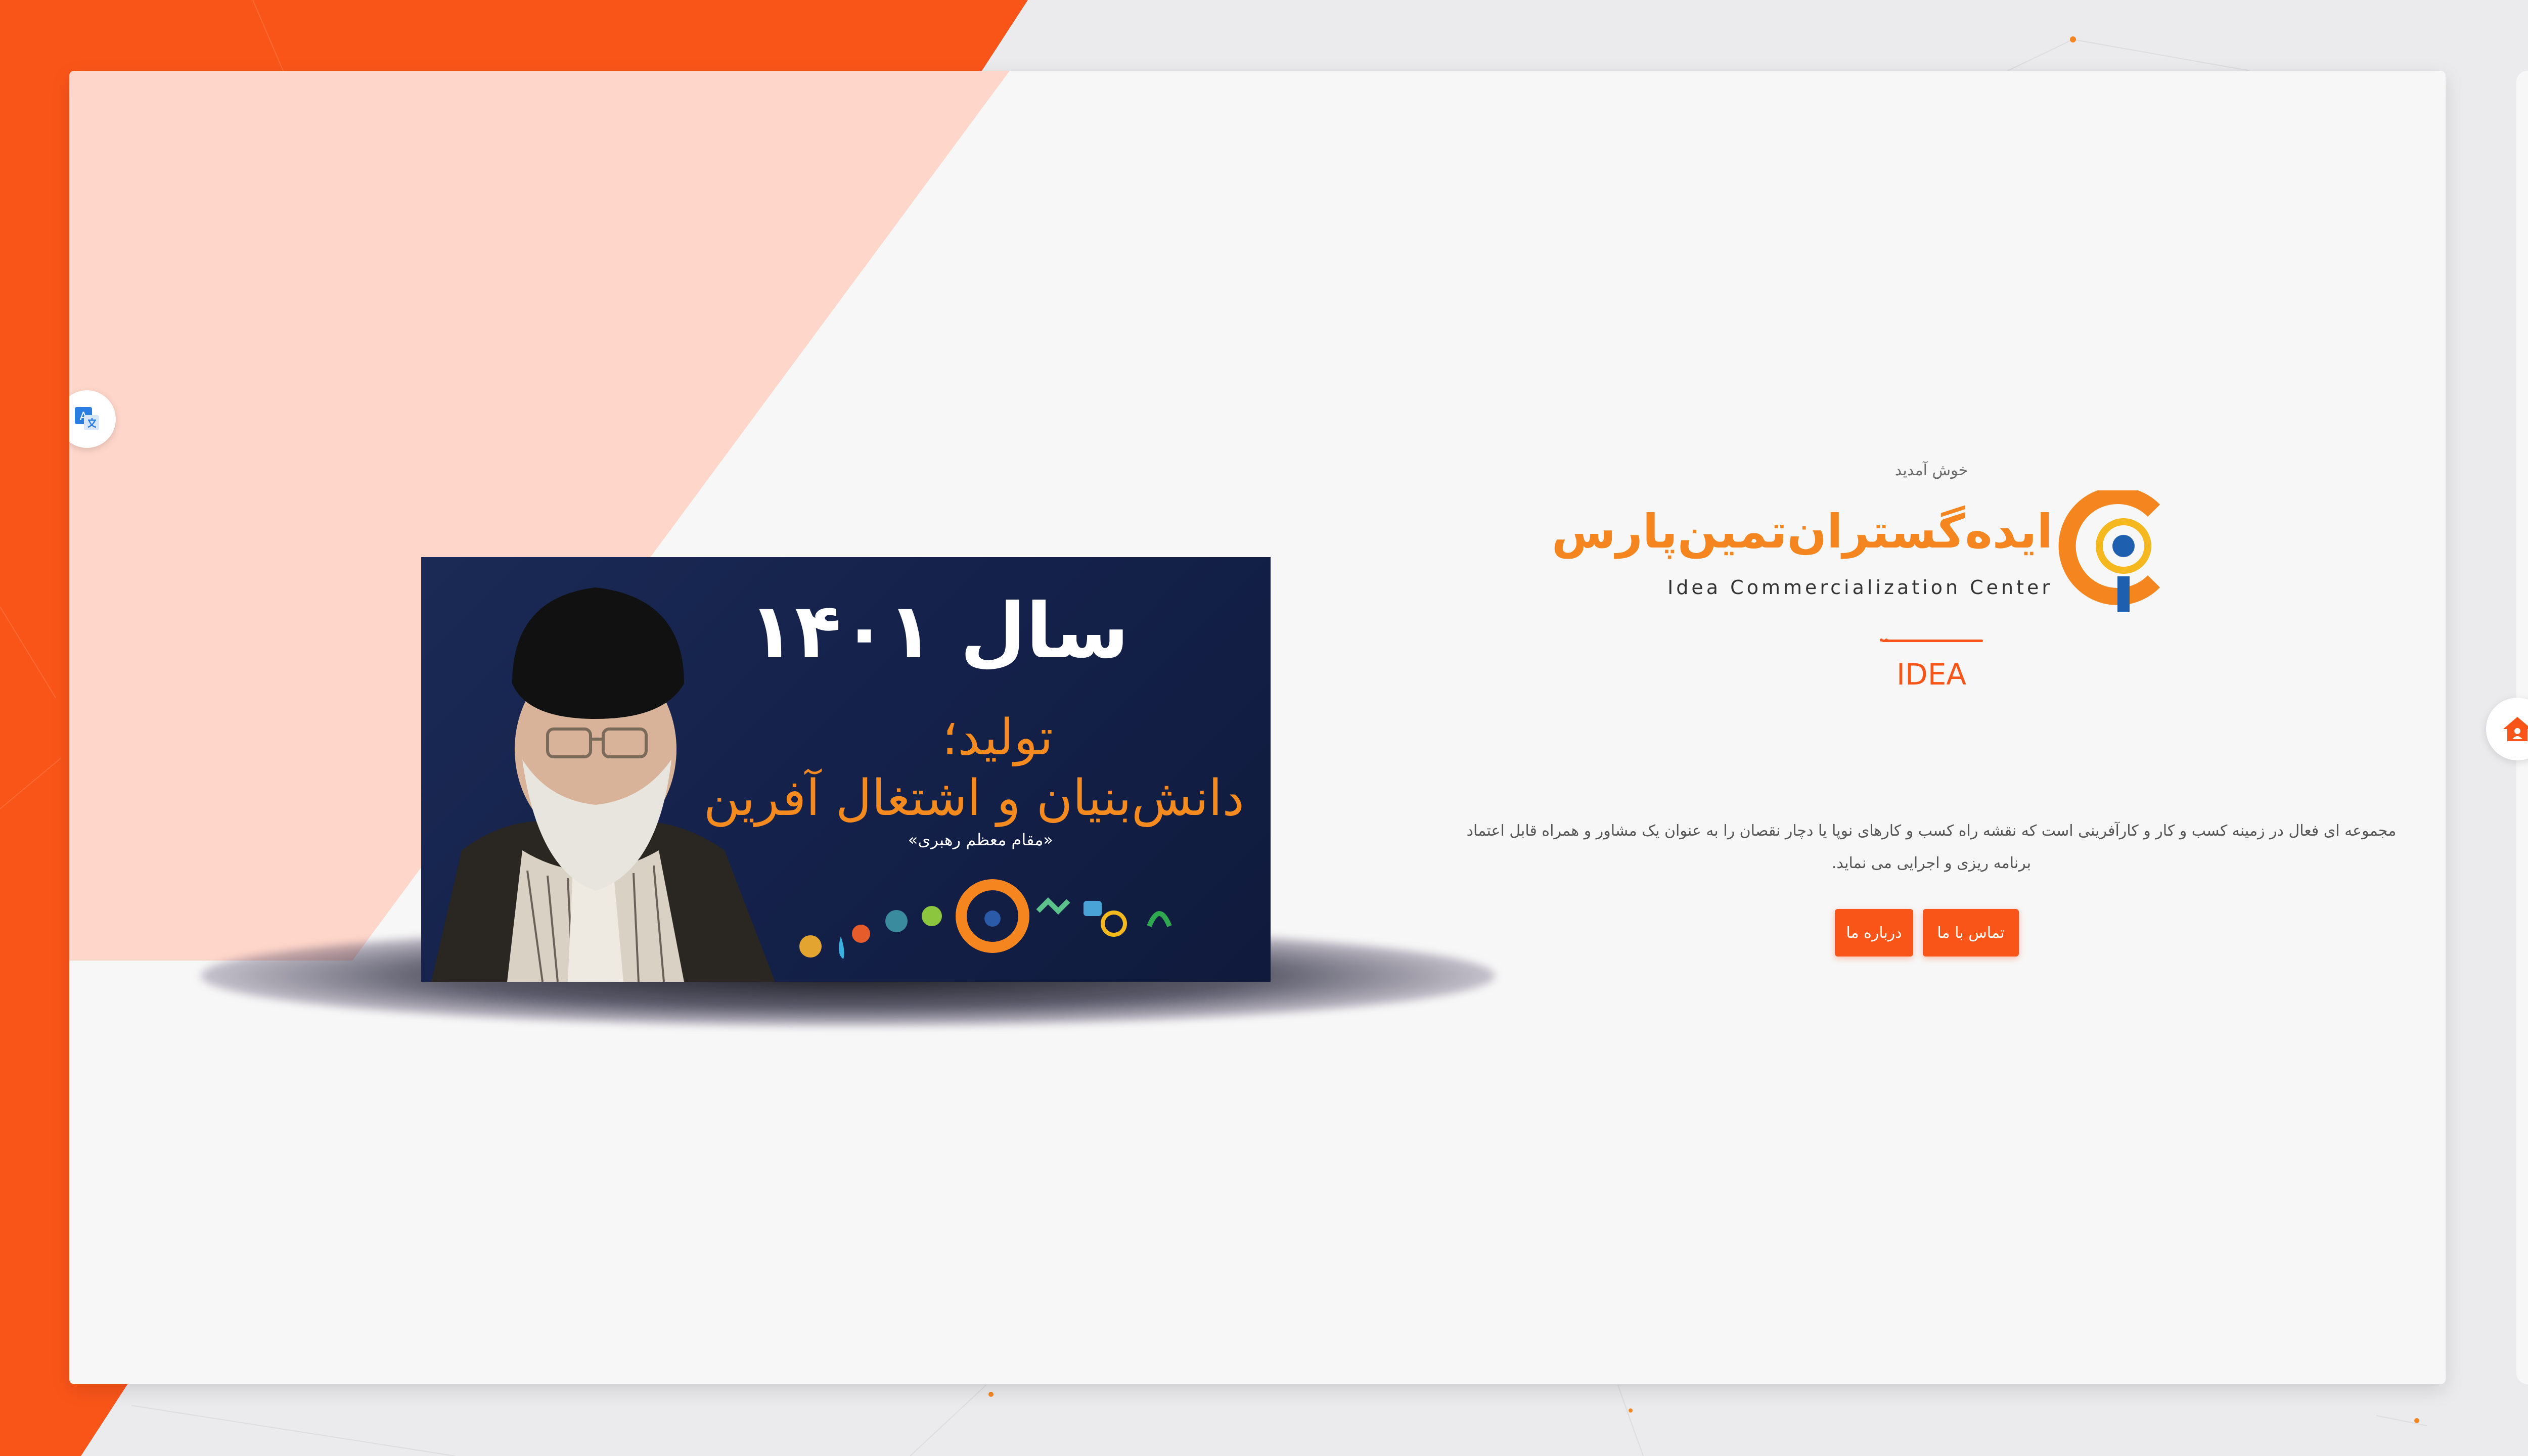 The width and height of the screenshot is (2528, 1456). I want to click on banner-line-1: تولید؛, so click(998, 737).